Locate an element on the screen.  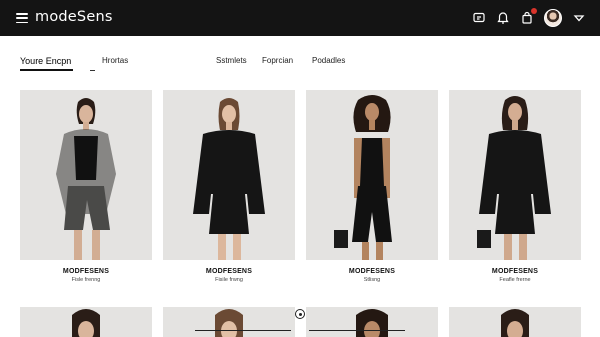
product-name: Fisle frenng is located at coordinates (86, 280).